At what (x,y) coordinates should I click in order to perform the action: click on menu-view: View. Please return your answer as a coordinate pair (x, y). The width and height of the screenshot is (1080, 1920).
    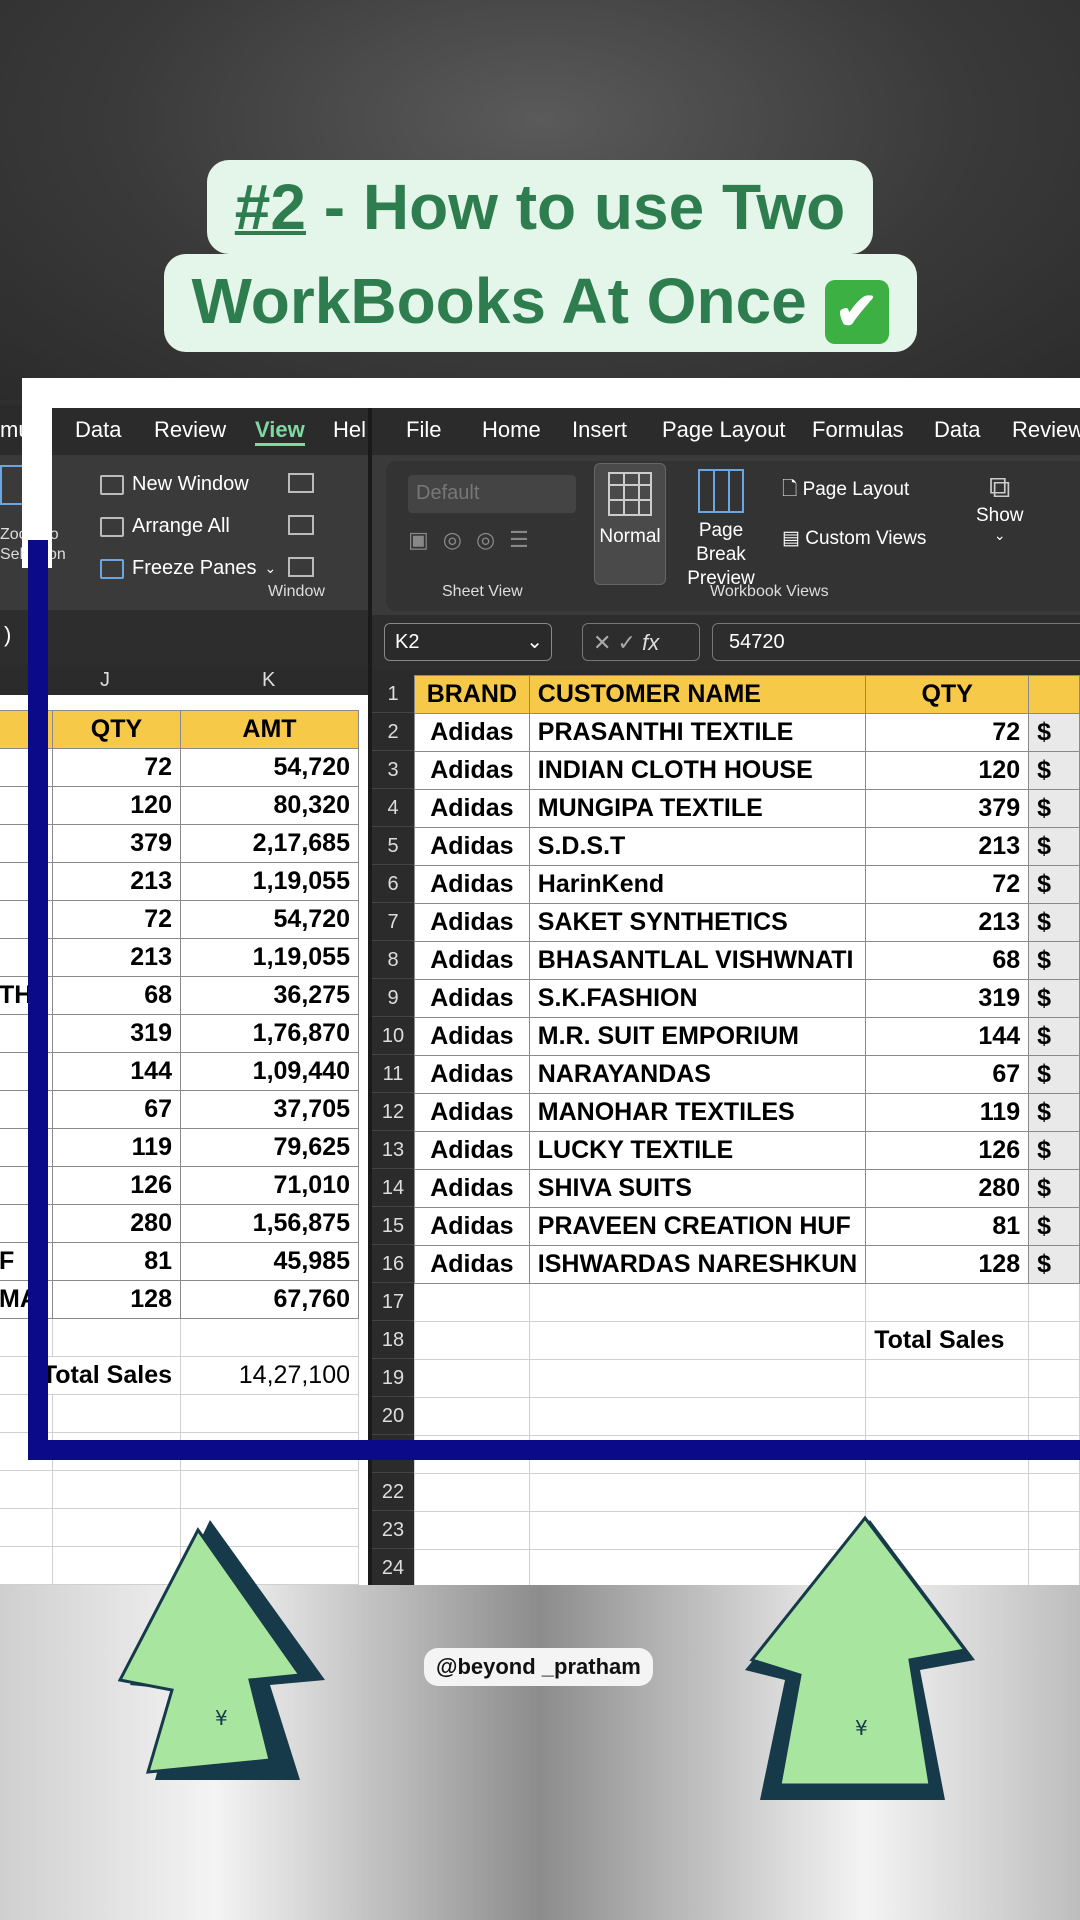
    Looking at the image, I should click on (280, 431).